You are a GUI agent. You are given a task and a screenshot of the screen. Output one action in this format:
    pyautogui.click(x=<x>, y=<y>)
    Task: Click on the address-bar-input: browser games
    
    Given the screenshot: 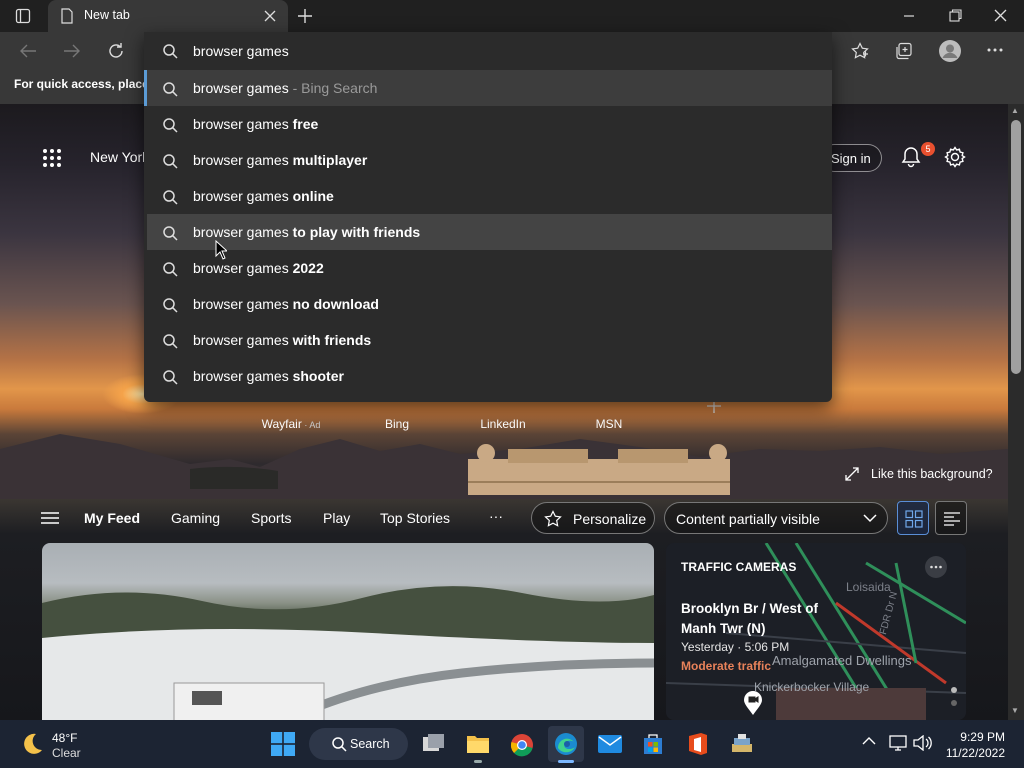 What is the action you would take?
    pyautogui.click(x=241, y=51)
    